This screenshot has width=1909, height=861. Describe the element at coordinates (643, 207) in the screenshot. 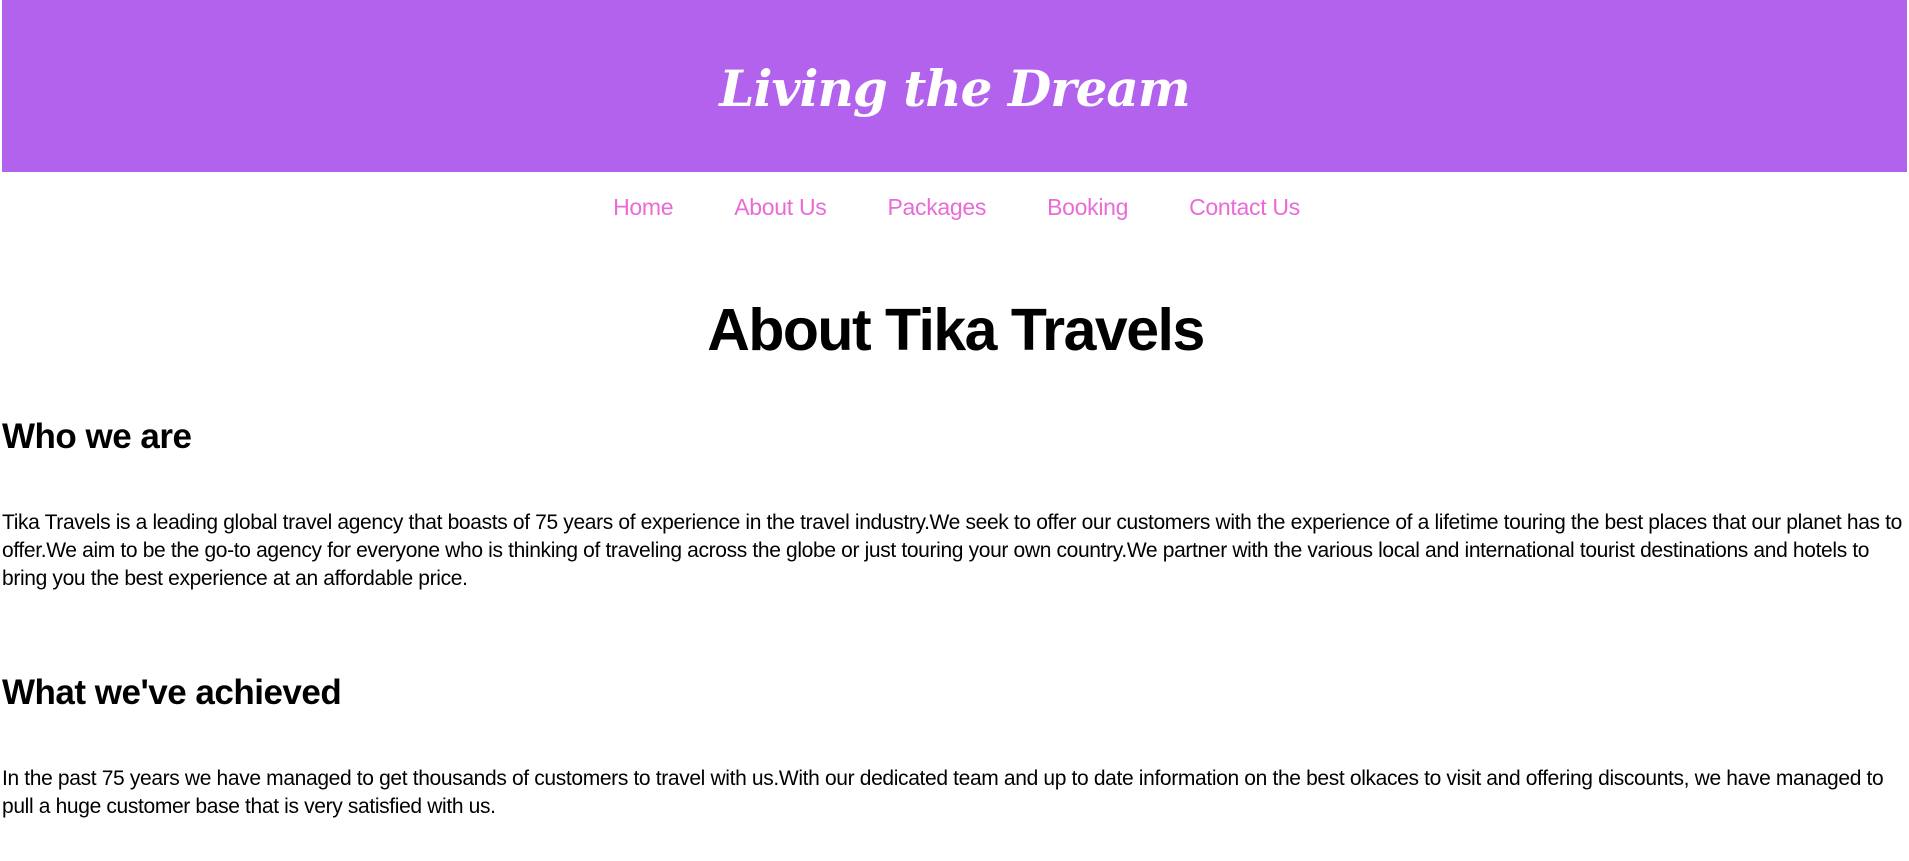

I see `nav-link-home: Home` at that location.